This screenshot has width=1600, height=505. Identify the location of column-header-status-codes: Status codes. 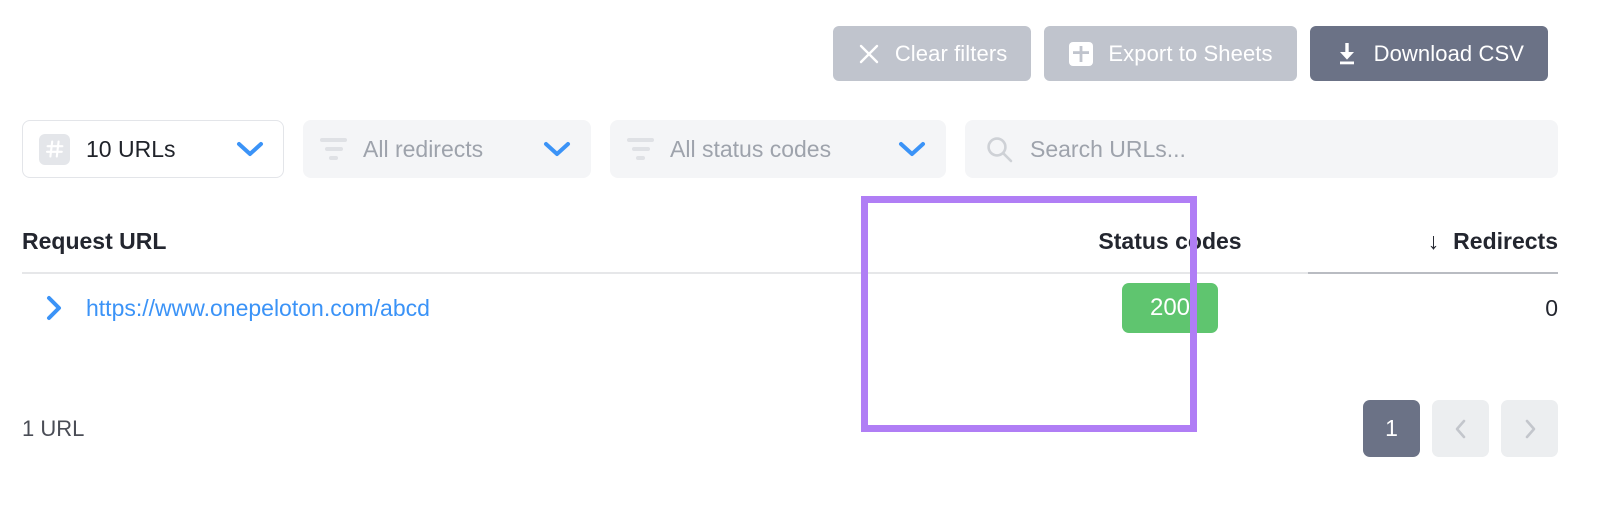
(1170, 251).